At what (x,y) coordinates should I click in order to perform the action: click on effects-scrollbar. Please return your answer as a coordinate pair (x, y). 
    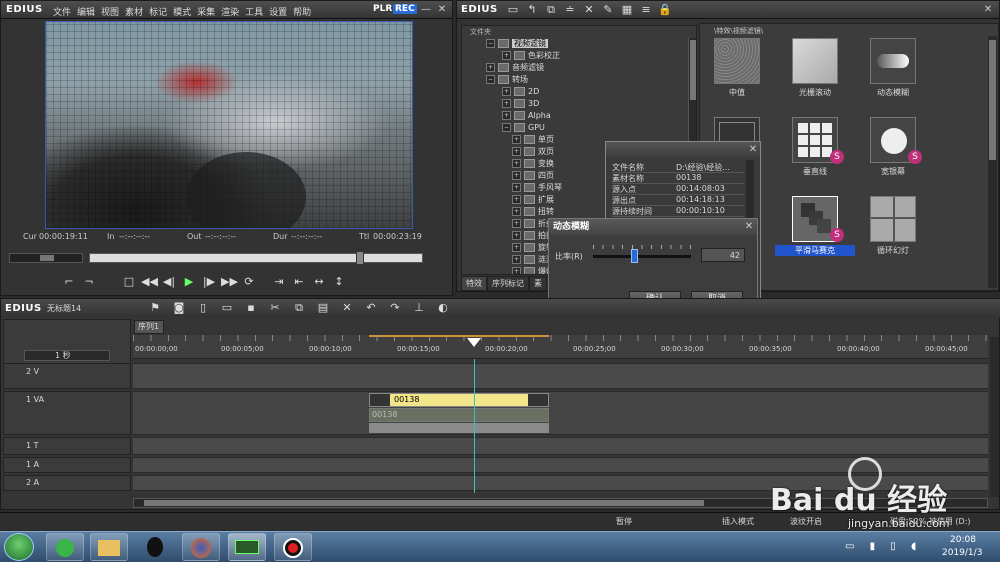
    Looking at the image, I should click on (992, 162).